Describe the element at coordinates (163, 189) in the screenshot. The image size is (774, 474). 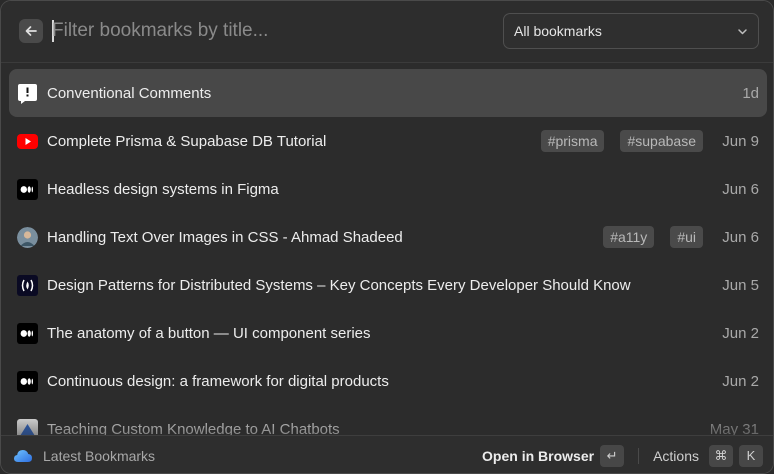
I see `bookmark-title: Headless design systems in Figma` at that location.